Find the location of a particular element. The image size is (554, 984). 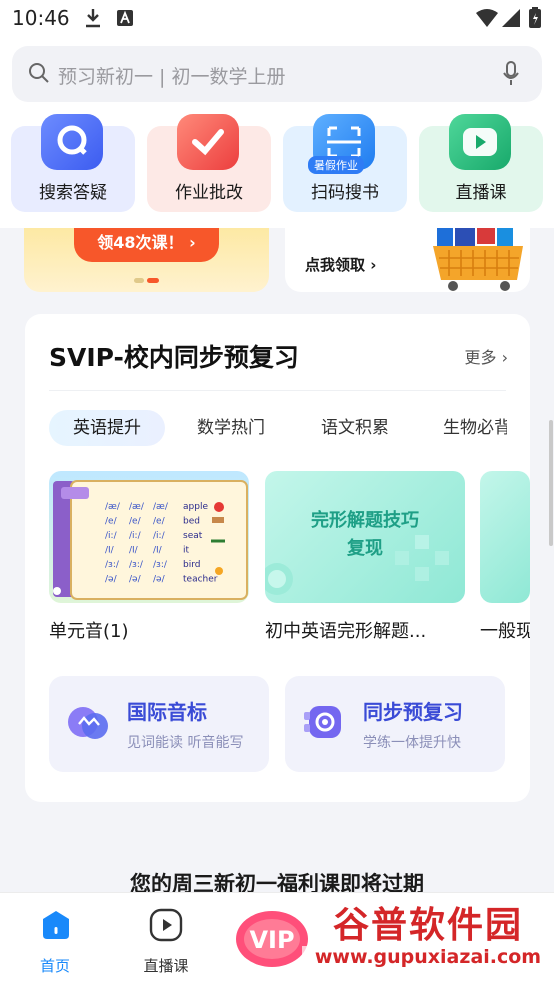

quick-action-live: 直播课 is located at coordinates (481, 163).